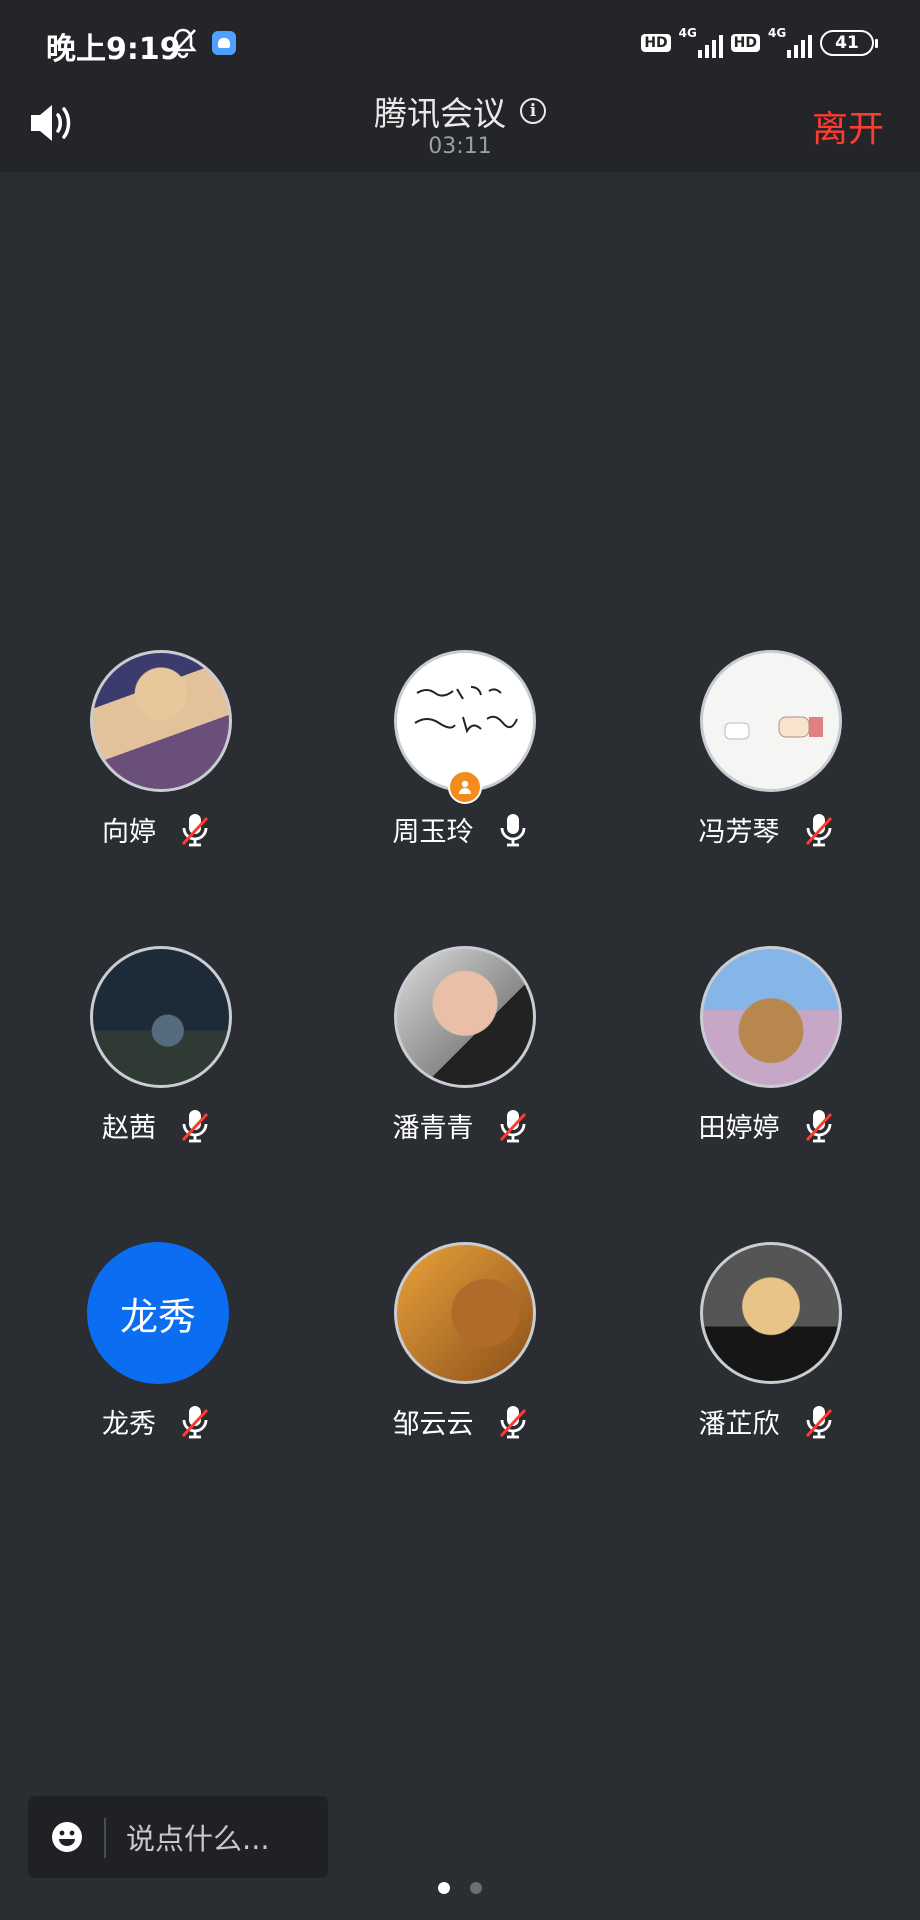  I want to click on page-indicator, so click(460, 1888).